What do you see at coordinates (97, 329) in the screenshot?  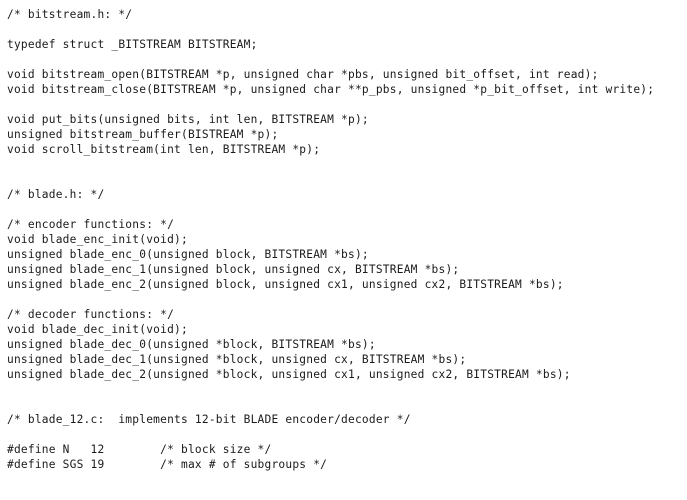 I see `code-line: void blade_dec_init(void);` at bounding box center [97, 329].